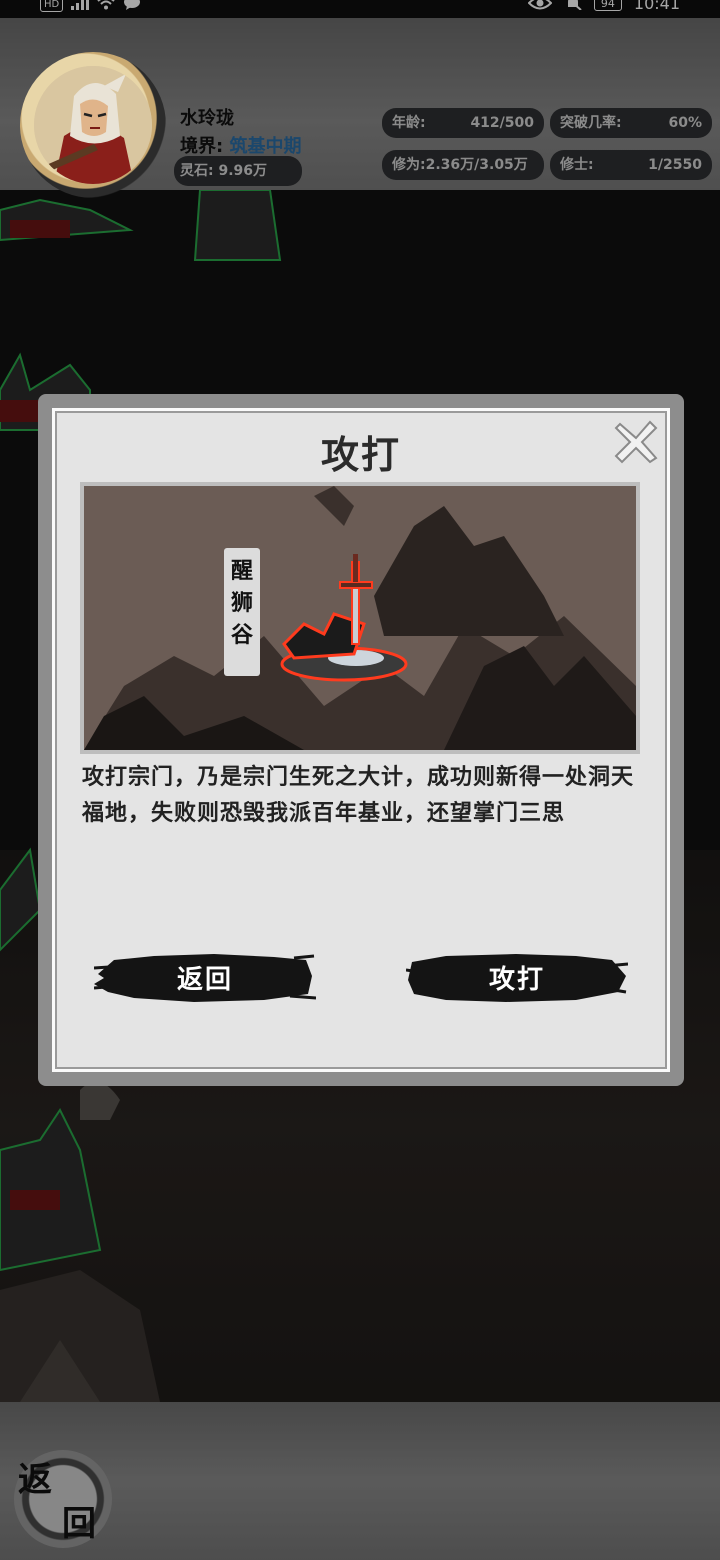 The width and height of the screenshot is (720, 1560). I want to click on back-button: 返回, so click(205, 977).